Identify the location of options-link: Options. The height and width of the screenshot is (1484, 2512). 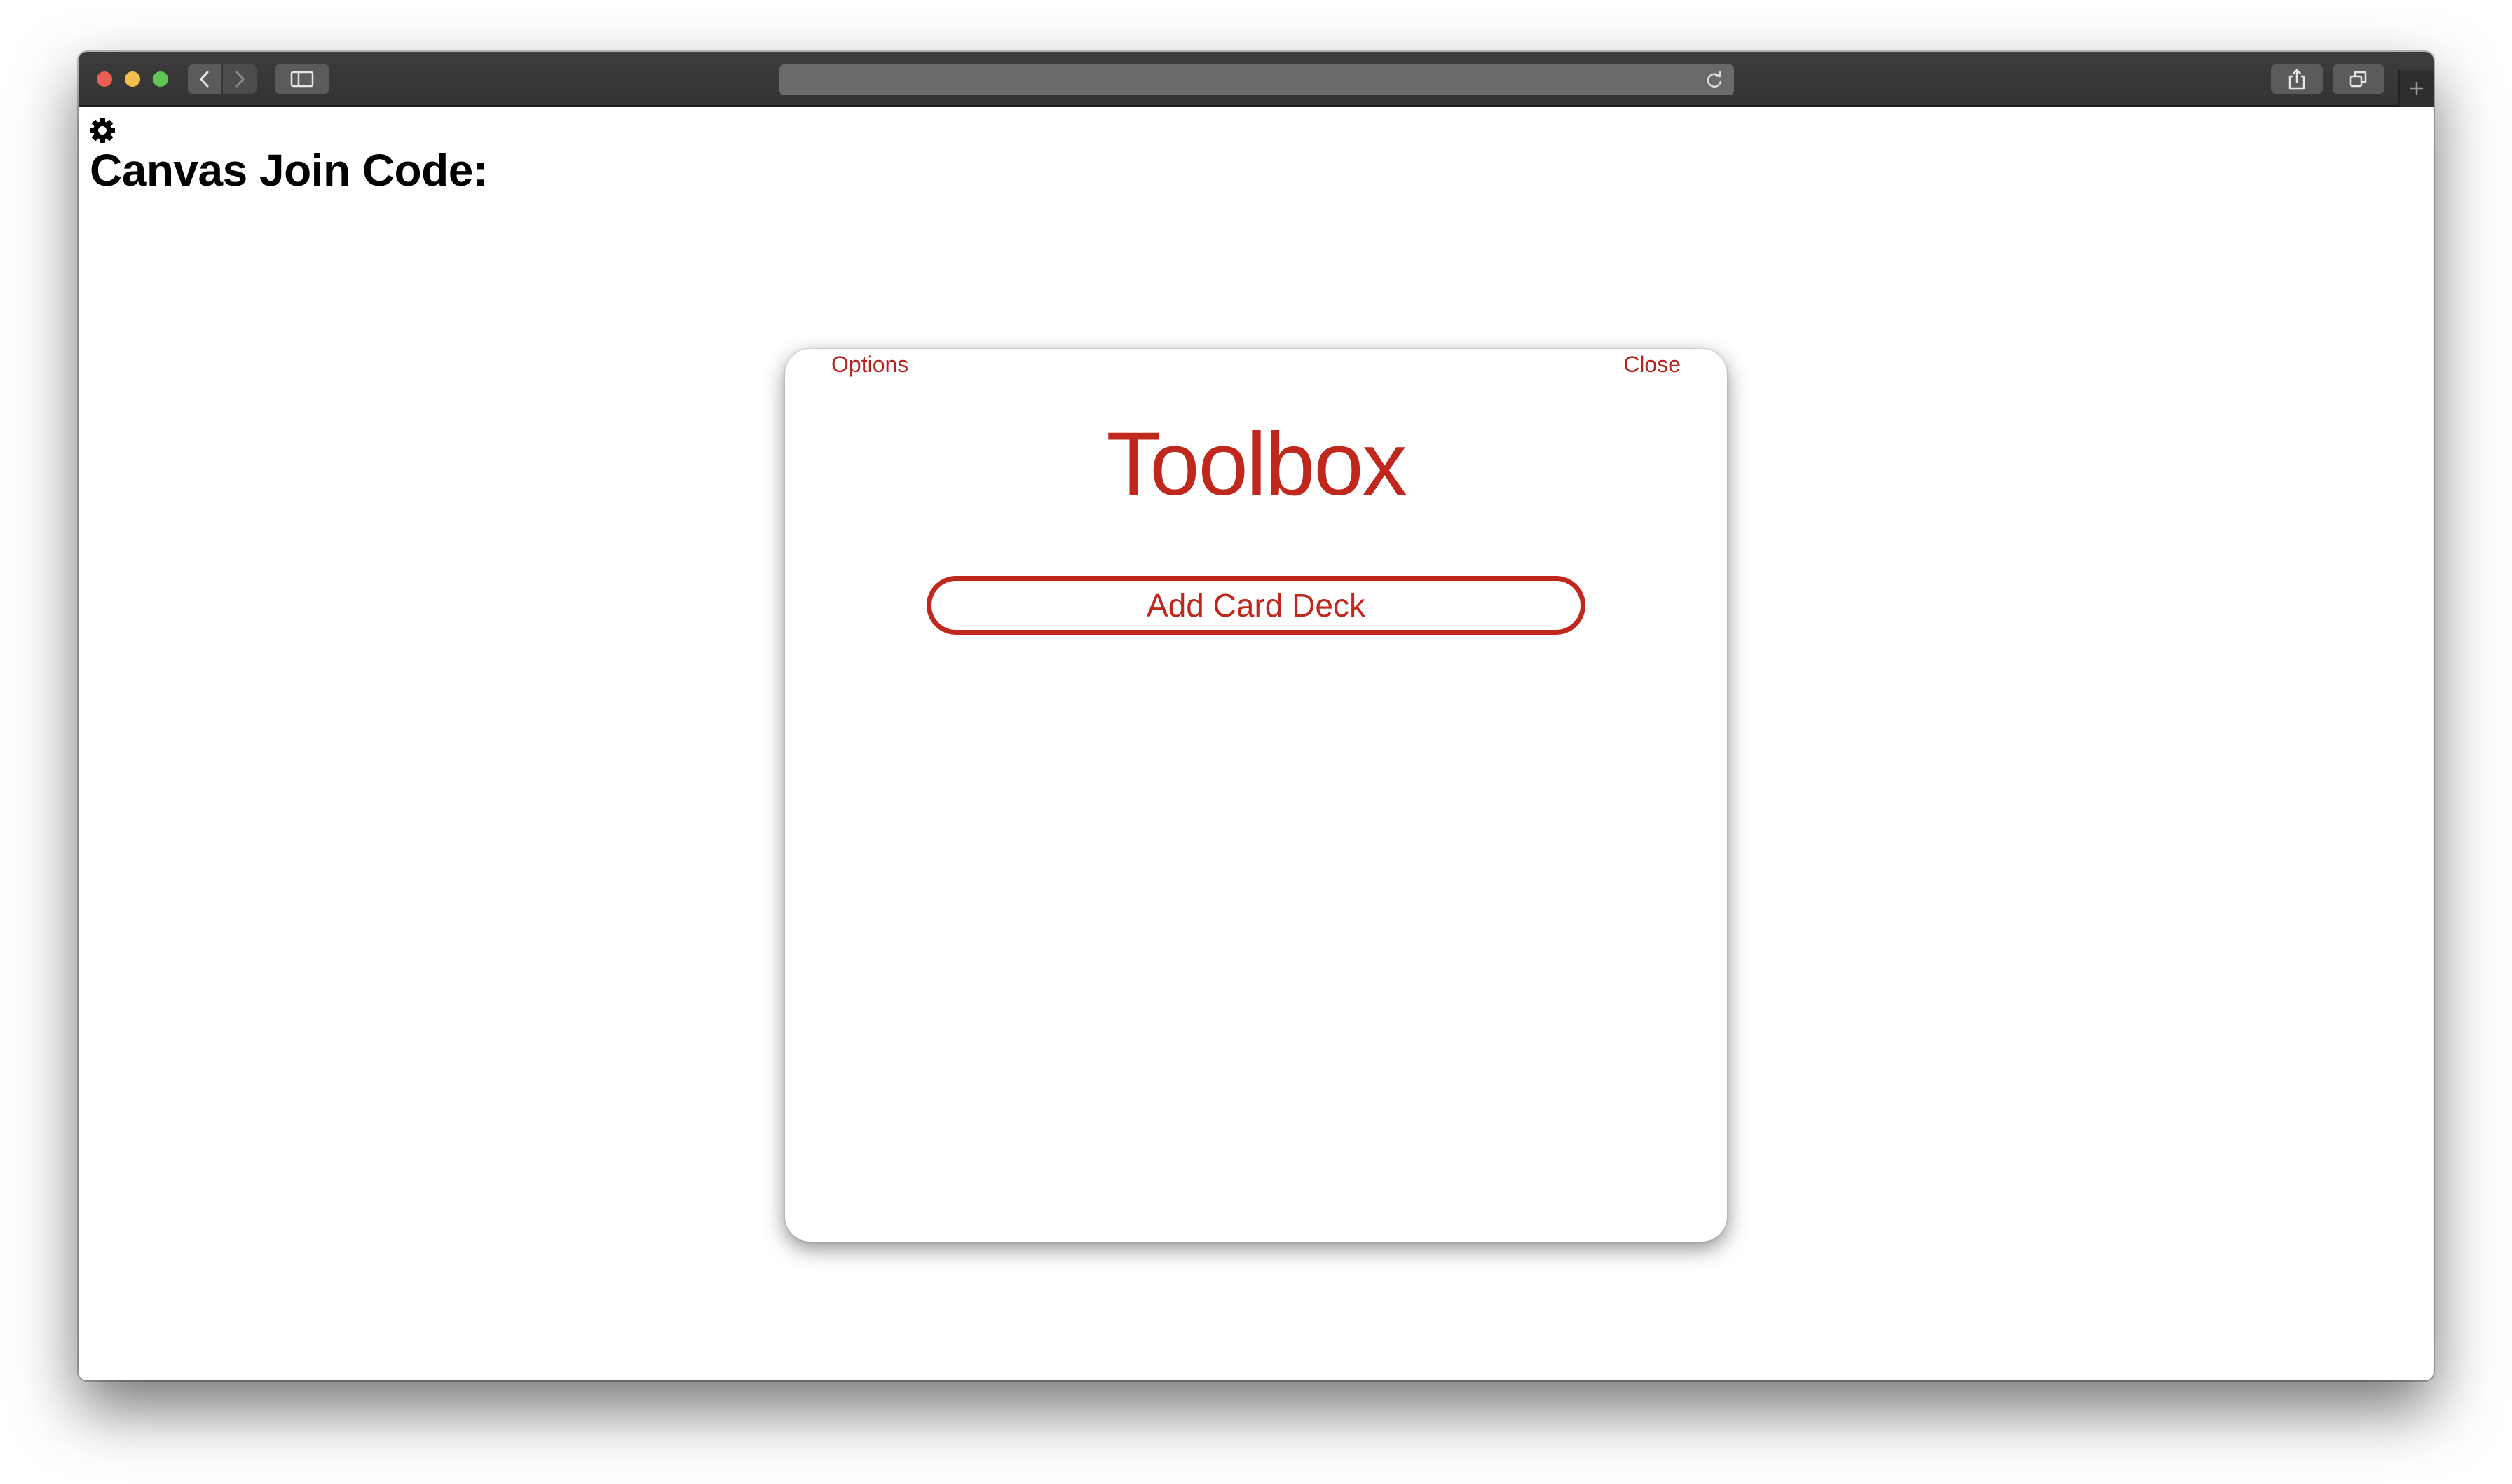
(869, 364).